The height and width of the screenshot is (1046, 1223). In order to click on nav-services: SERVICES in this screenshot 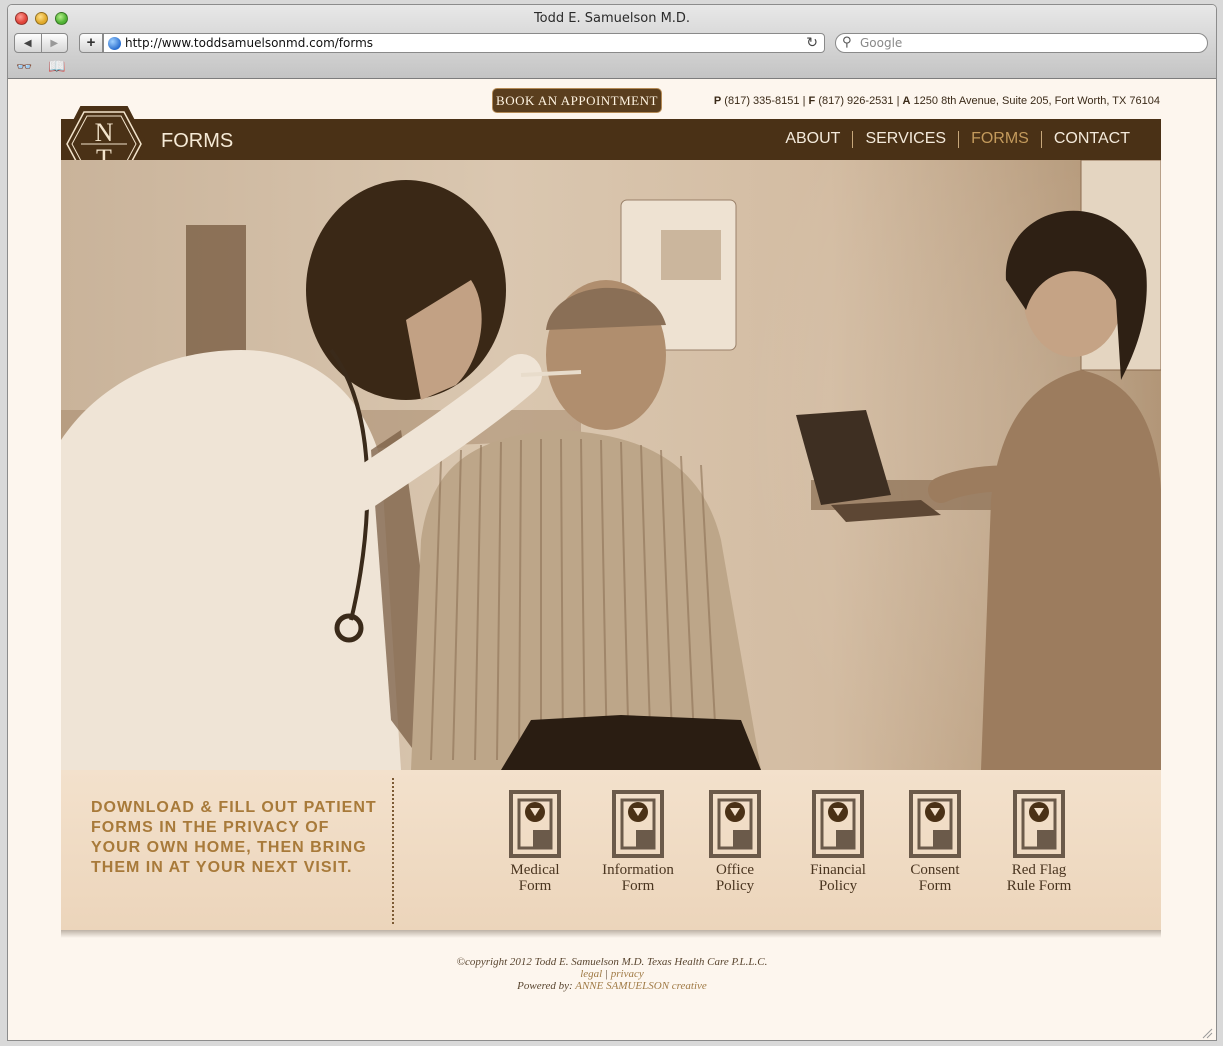, I will do `click(905, 139)`.